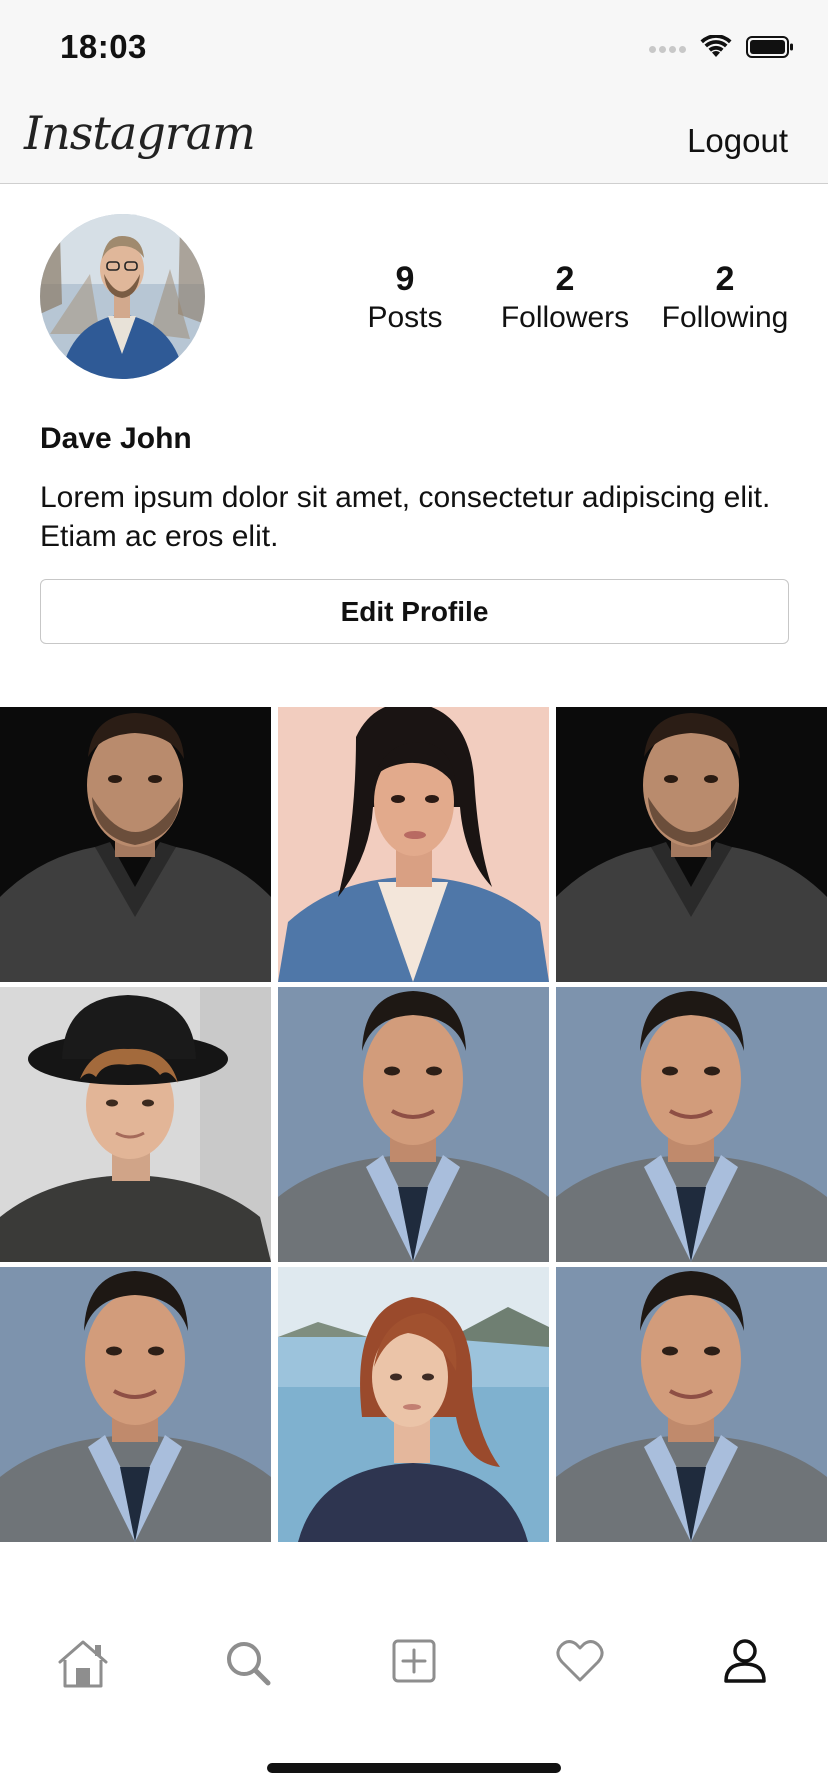 This screenshot has width=828, height=1792. What do you see at coordinates (83, 1666) in the screenshot?
I see `home-icon` at bounding box center [83, 1666].